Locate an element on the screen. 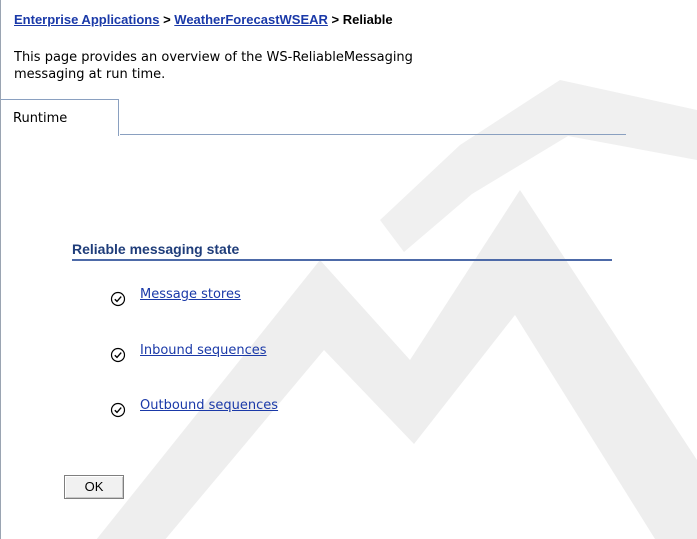 The height and width of the screenshot is (539, 697). inbound-sequences-link: Inbound sequences is located at coordinates (203, 351).